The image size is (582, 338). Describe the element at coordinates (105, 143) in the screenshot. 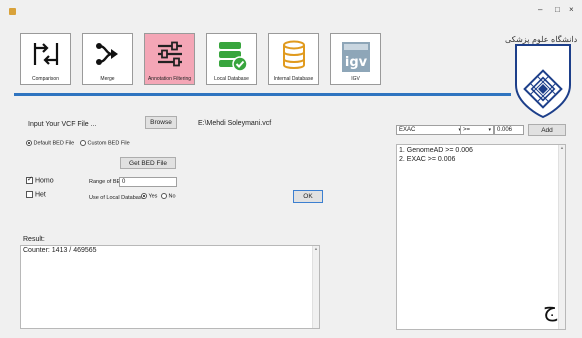

I see `custom-bed-radio: Custom BED File` at that location.